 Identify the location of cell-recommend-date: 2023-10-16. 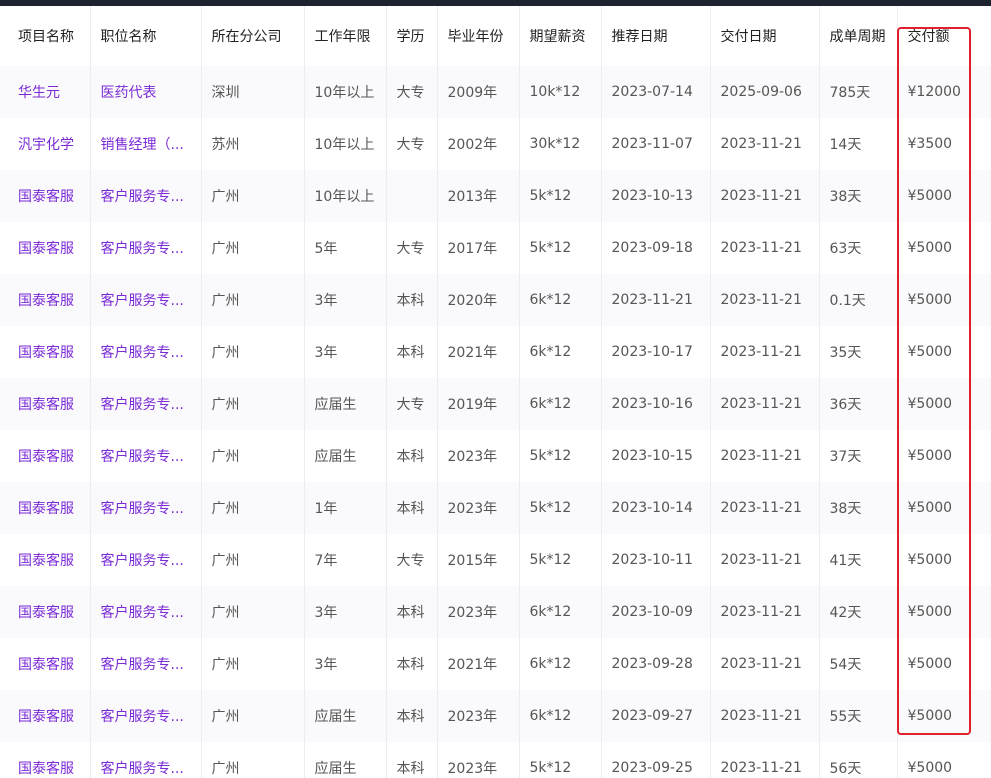
(656, 404).